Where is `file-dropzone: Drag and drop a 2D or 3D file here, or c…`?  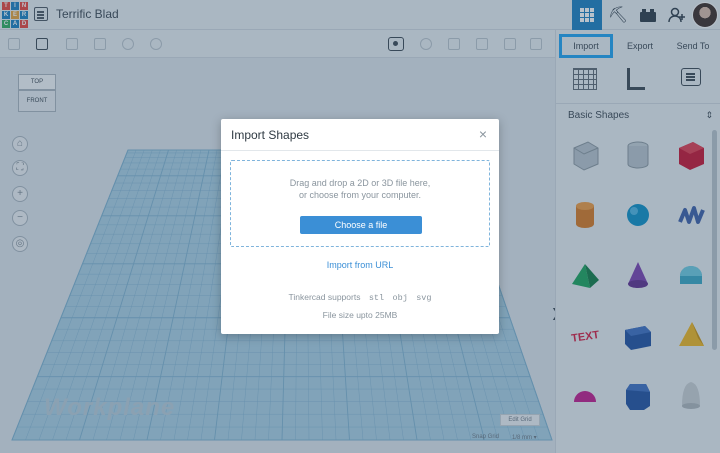
file-dropzone: Drag and drop a 2D or 3D file here, or c… is located at coordinates (360, 203).